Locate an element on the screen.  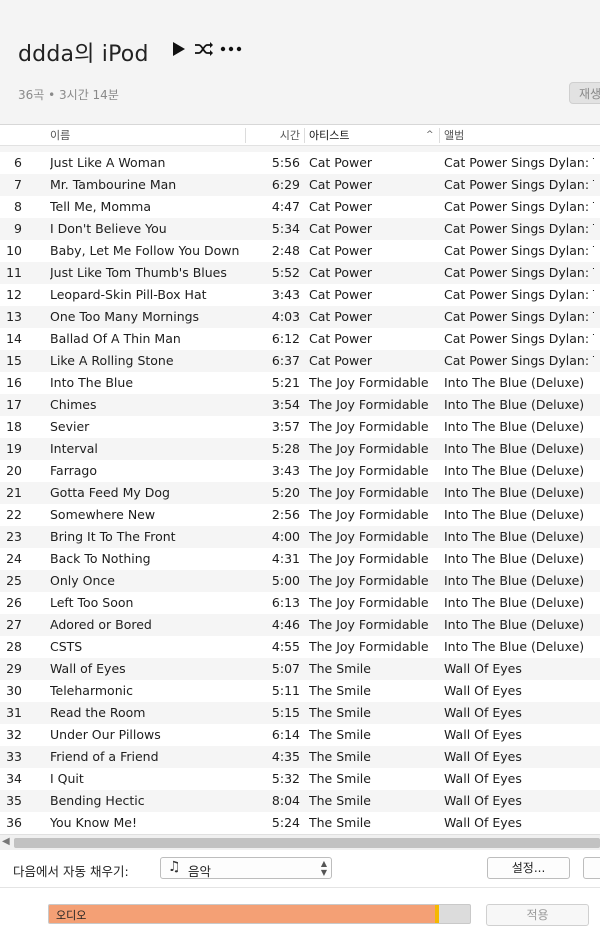
column-time: 시간 is located at coordinates (273, 135).